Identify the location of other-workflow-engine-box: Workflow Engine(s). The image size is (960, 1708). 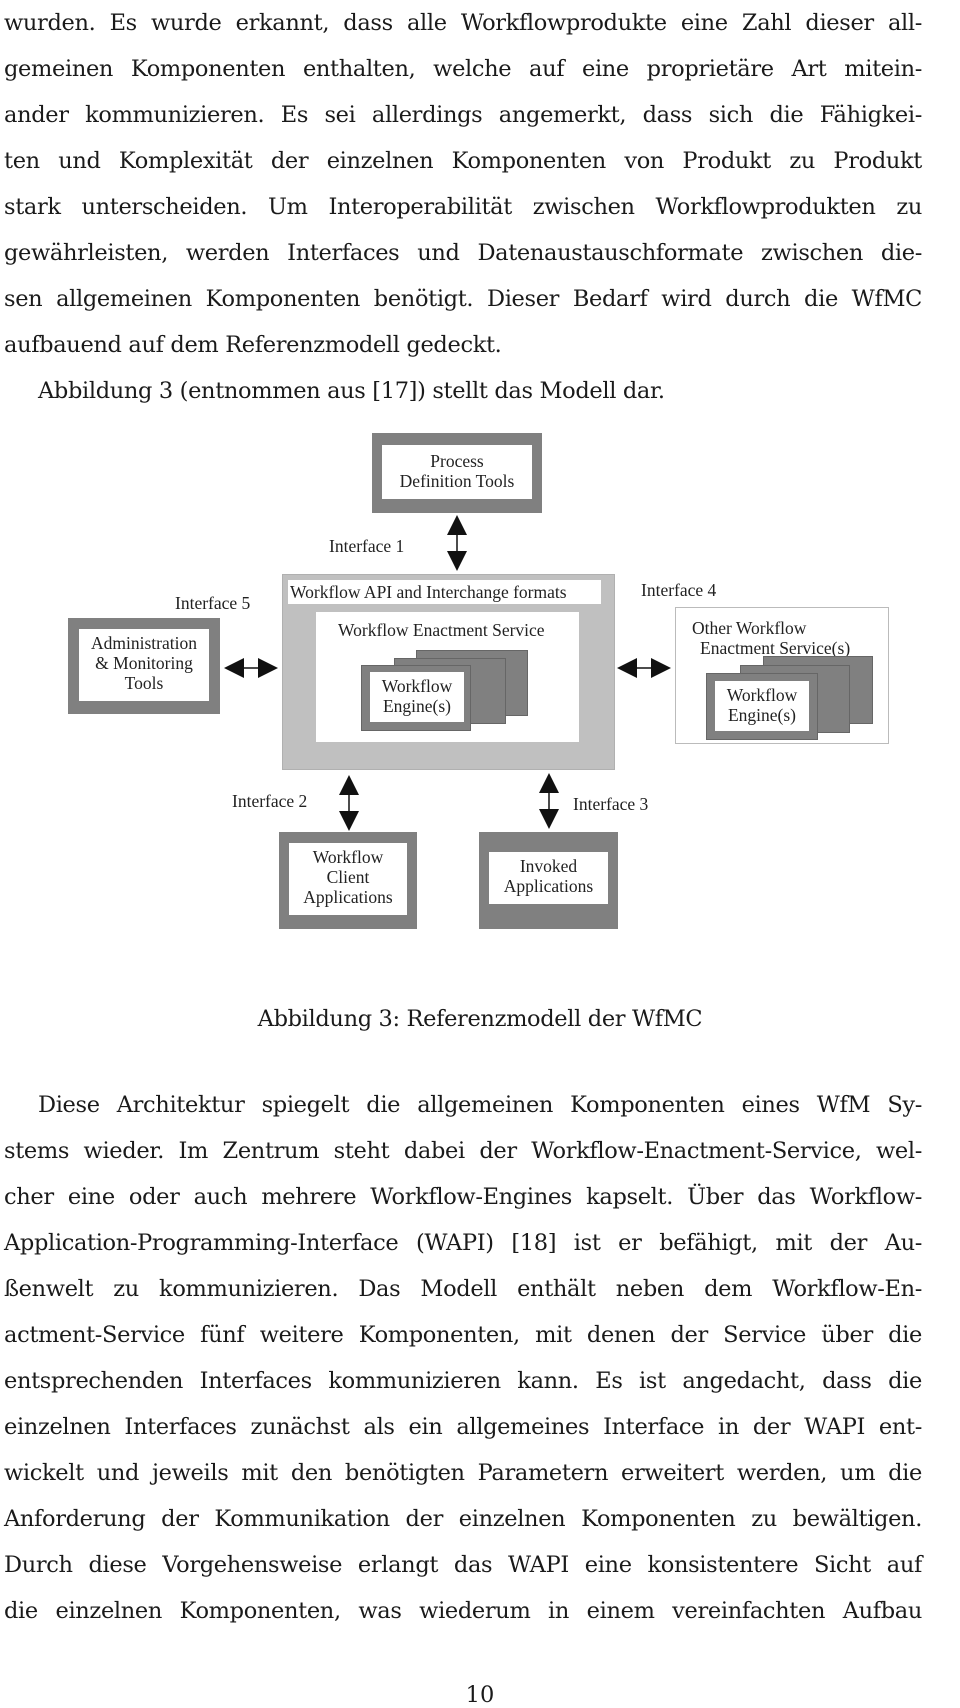
(762, 706).